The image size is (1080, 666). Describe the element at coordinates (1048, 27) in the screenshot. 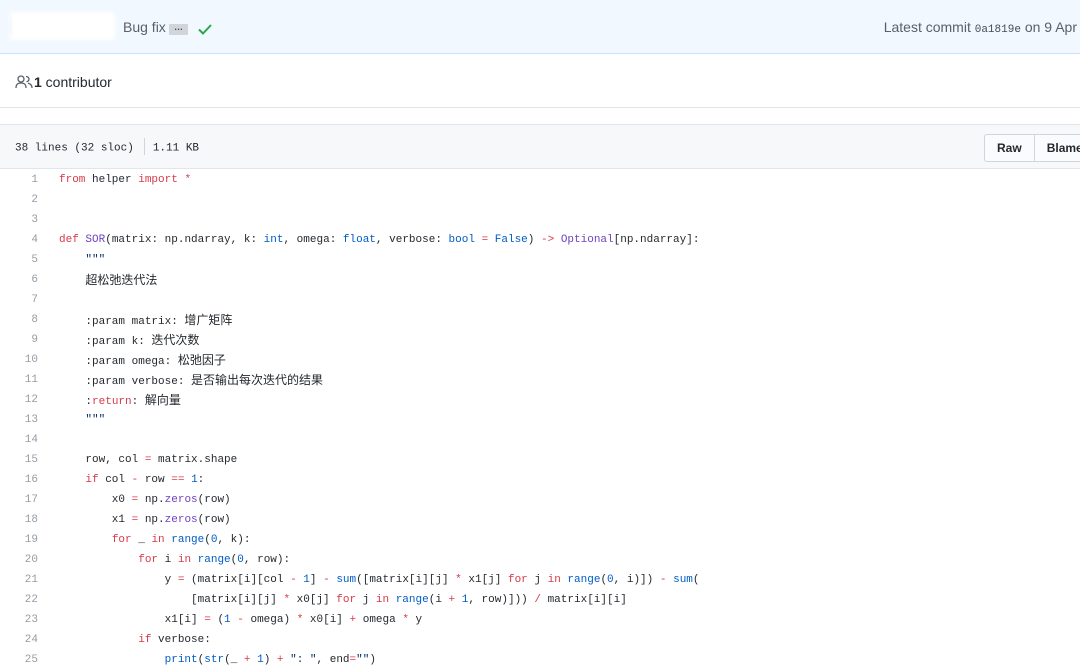

I see `commit-date: on 9 Apr` at that location.